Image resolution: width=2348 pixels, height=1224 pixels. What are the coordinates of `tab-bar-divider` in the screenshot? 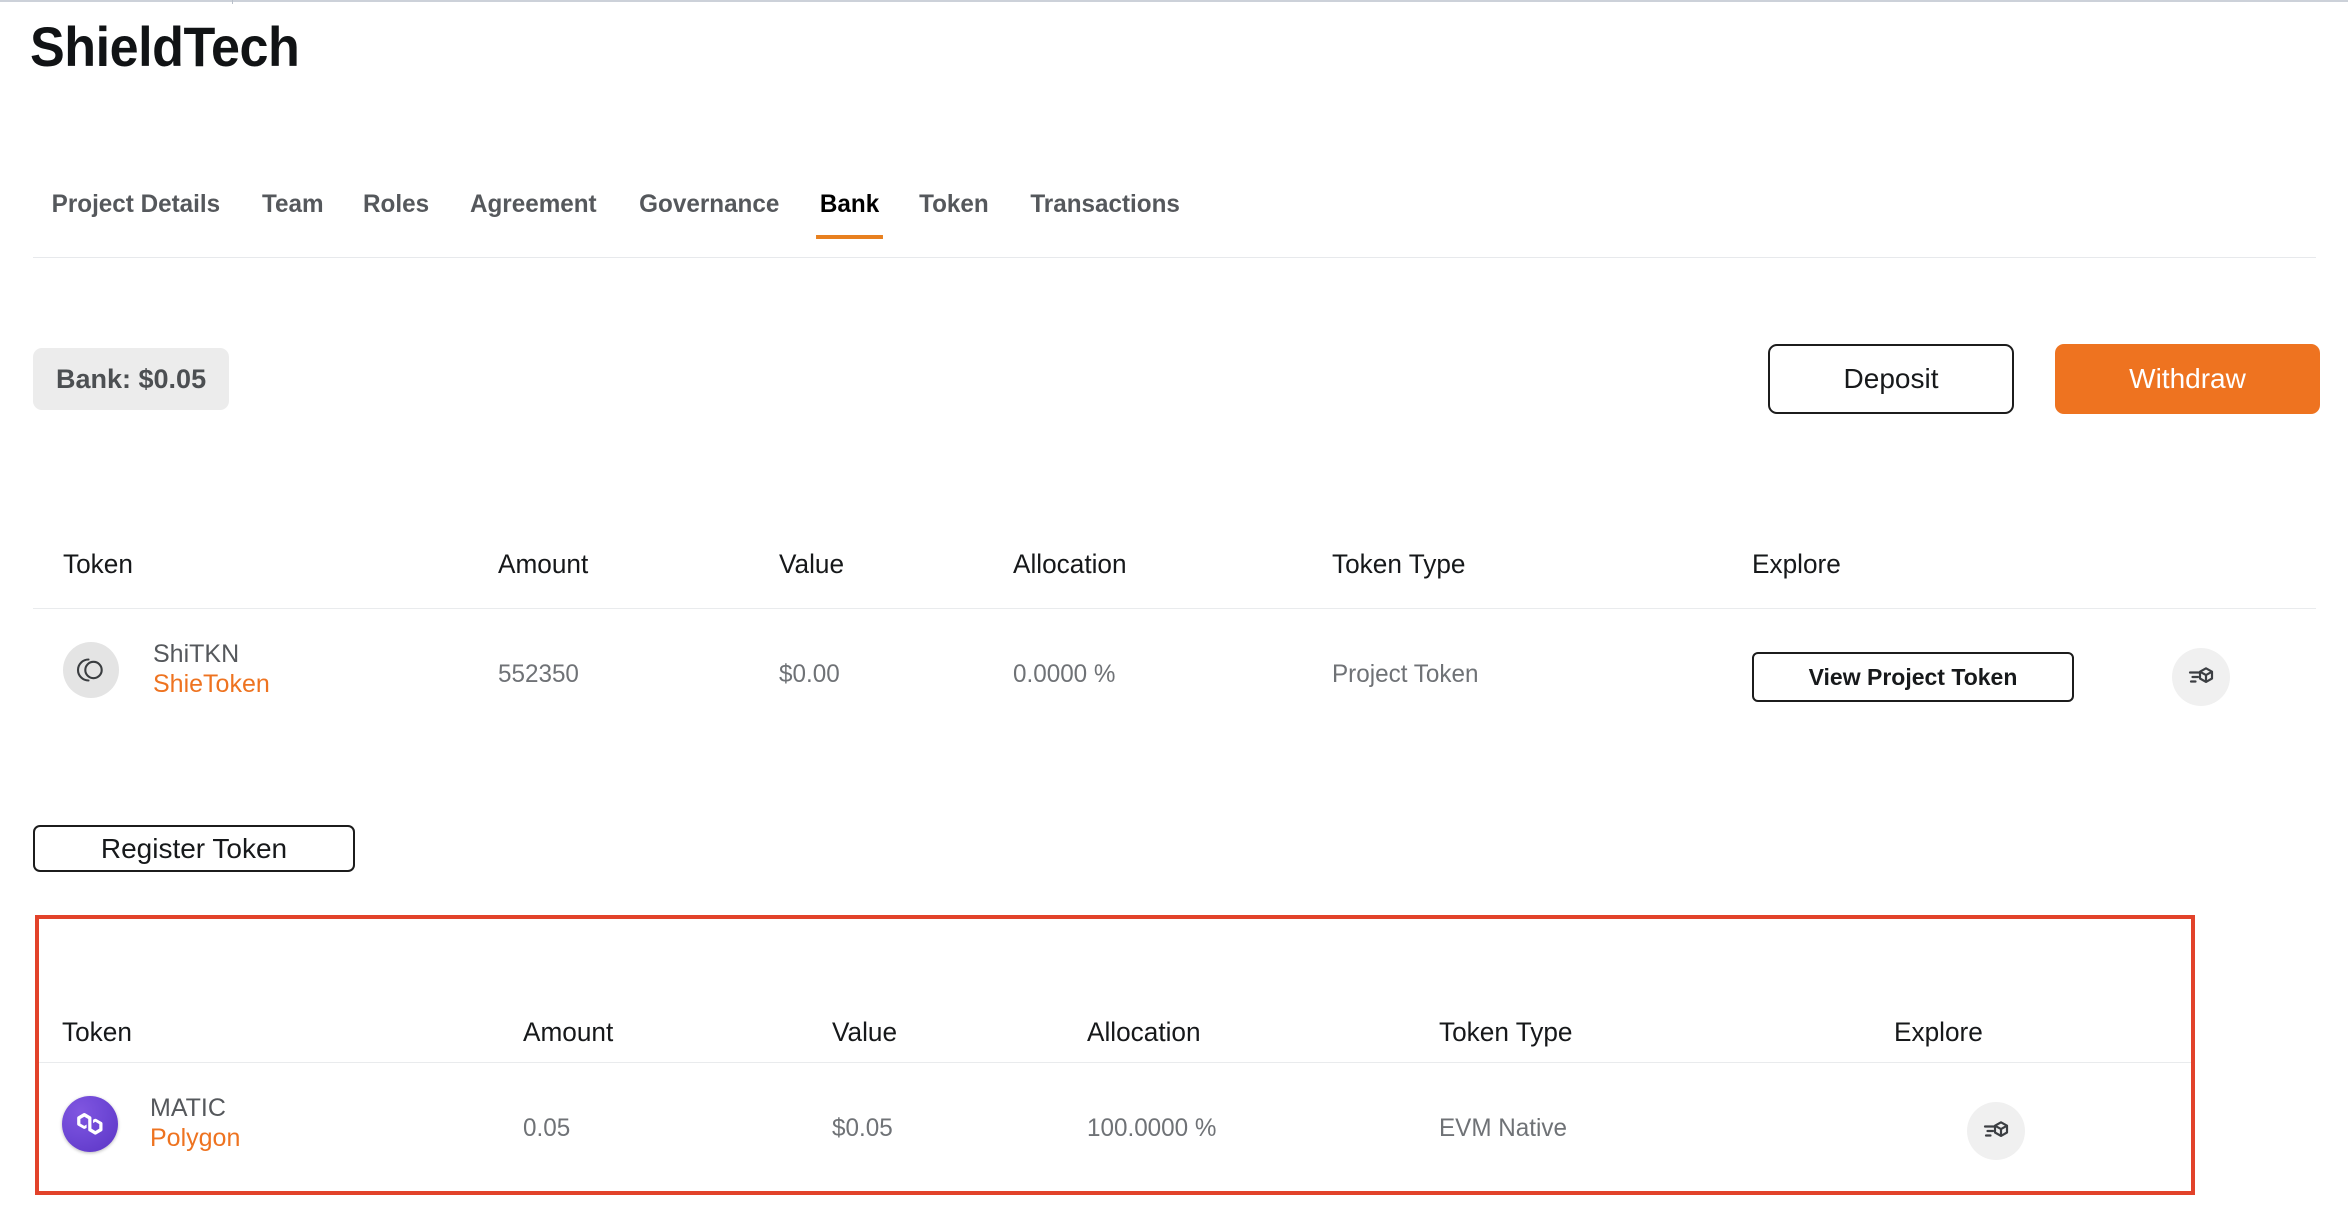 It's located at (1174, 257).